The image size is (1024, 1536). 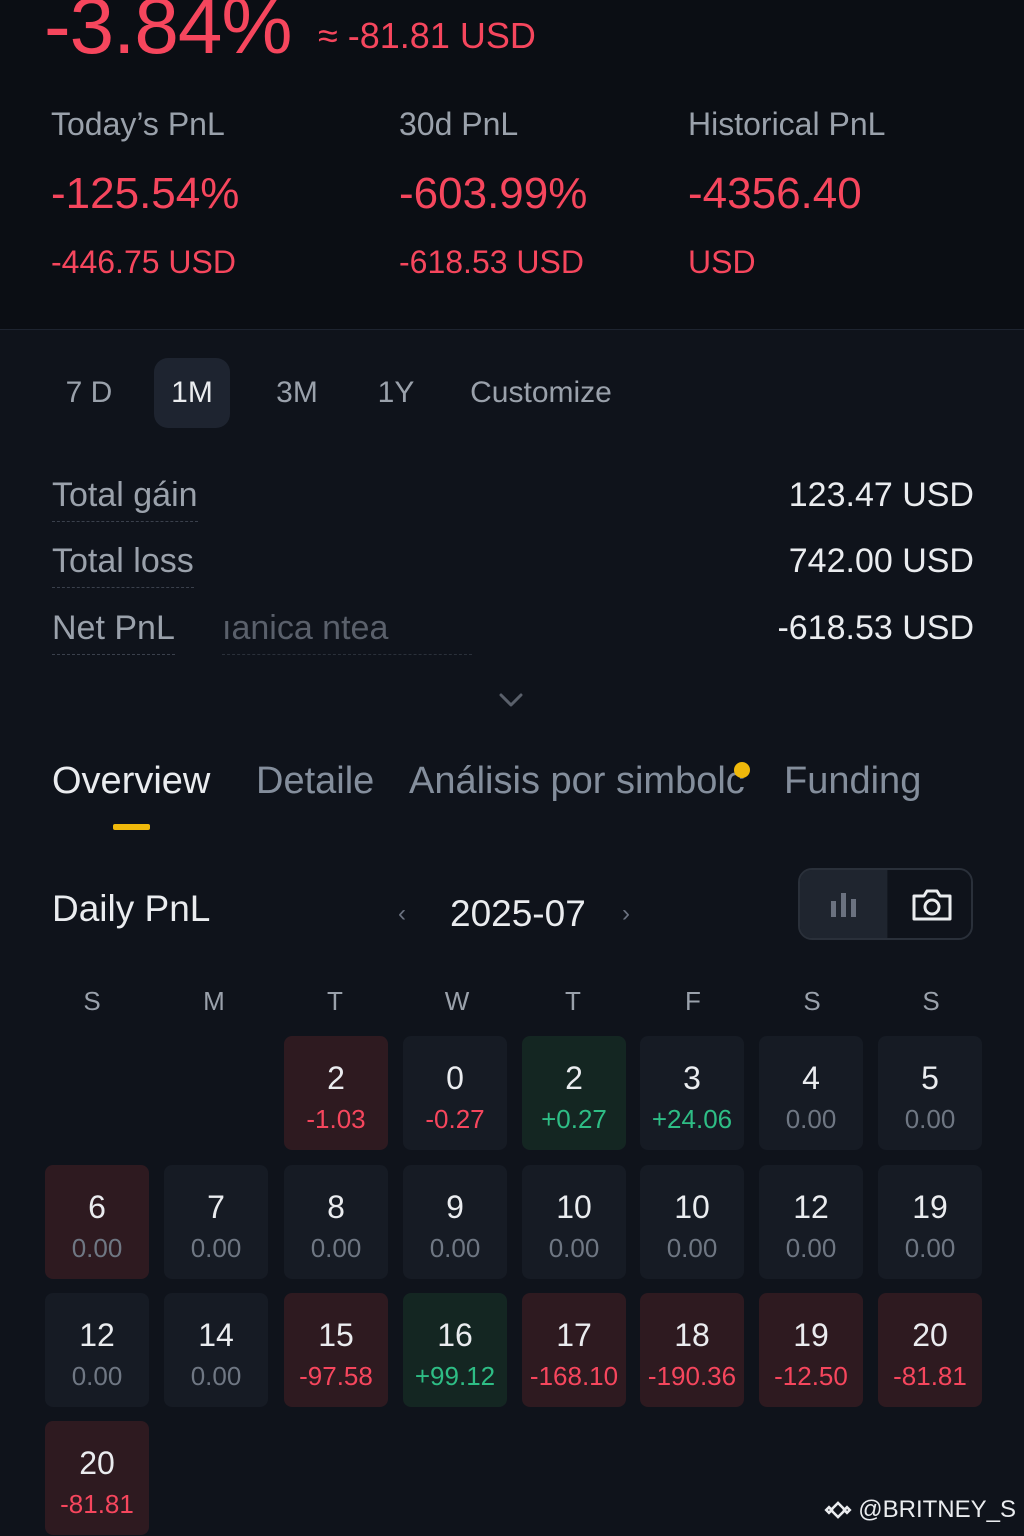 What do you see at coordinates (336, 1207) in the screenshot?
I see `calendar-day-number: 8` at bounding box center [336, 1207].